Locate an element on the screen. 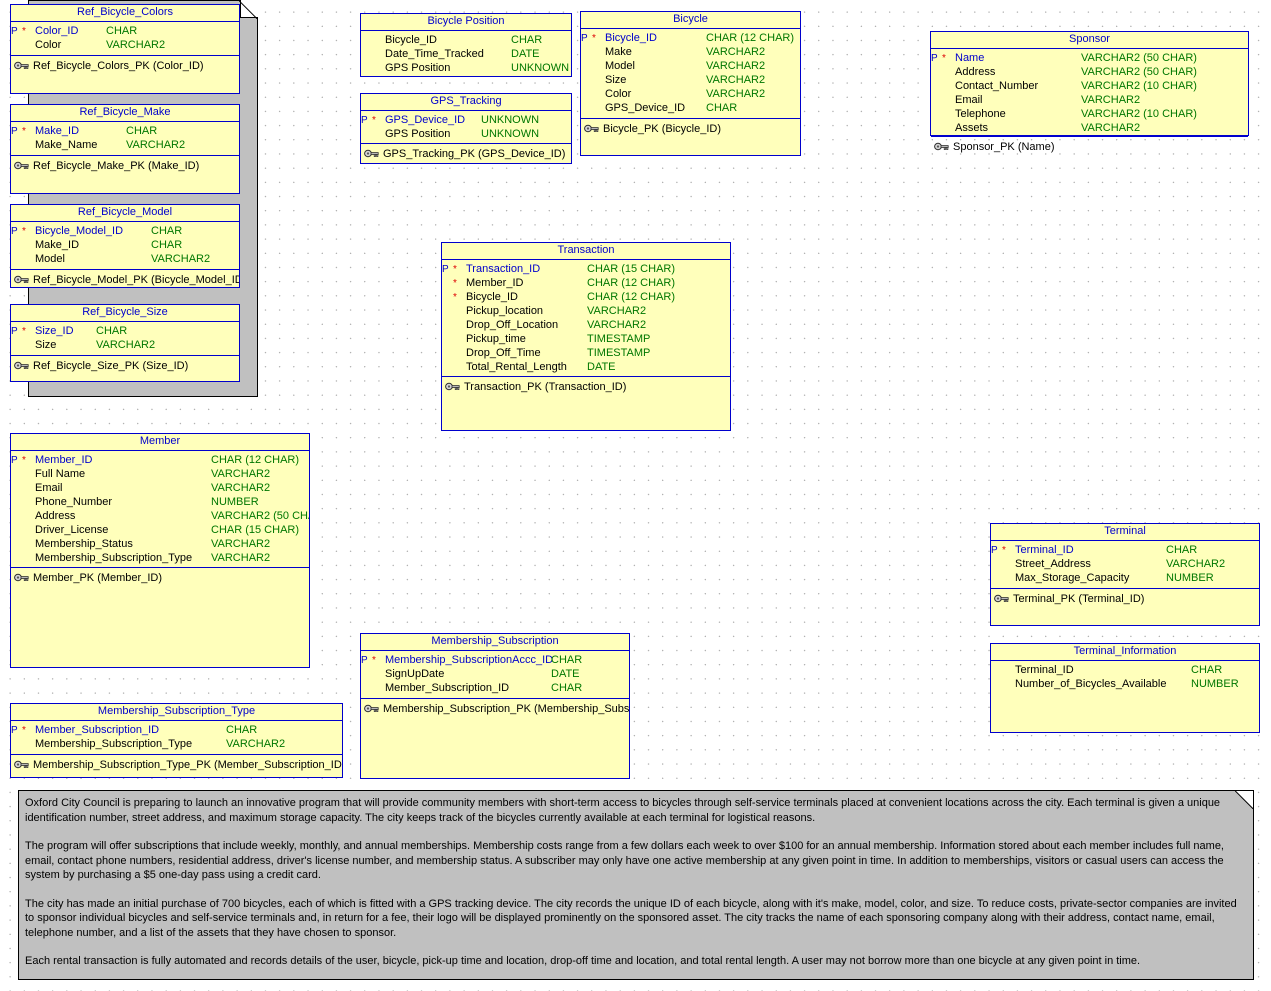  key-row: Terminal_PK (Terminal_ID) is located at coordinates (1125, 598).